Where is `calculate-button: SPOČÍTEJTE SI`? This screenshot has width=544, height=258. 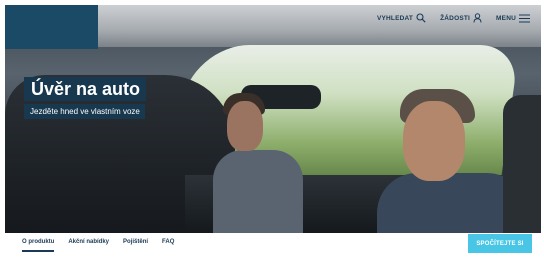 calculate-button: SPOČÍTEJTE SI is located at coordinates (500, 243).